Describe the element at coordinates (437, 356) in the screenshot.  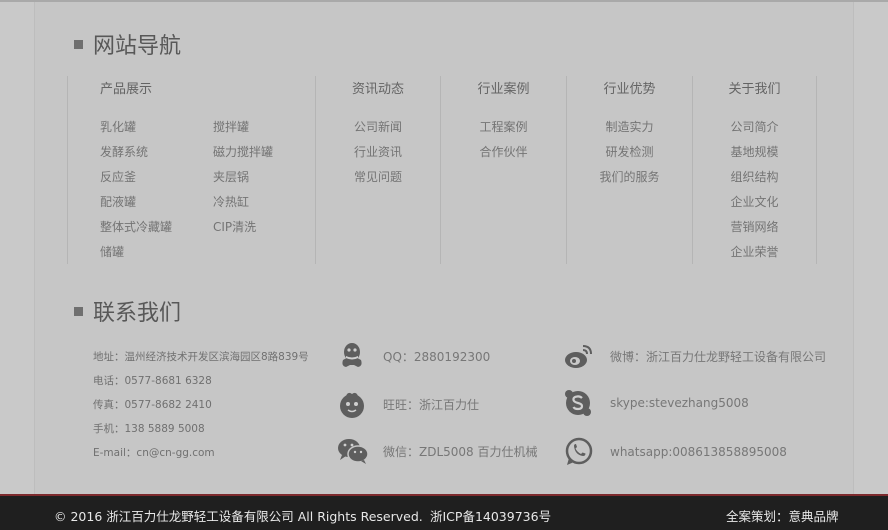
I see `qq-text: QQ：2880192300` at that location.